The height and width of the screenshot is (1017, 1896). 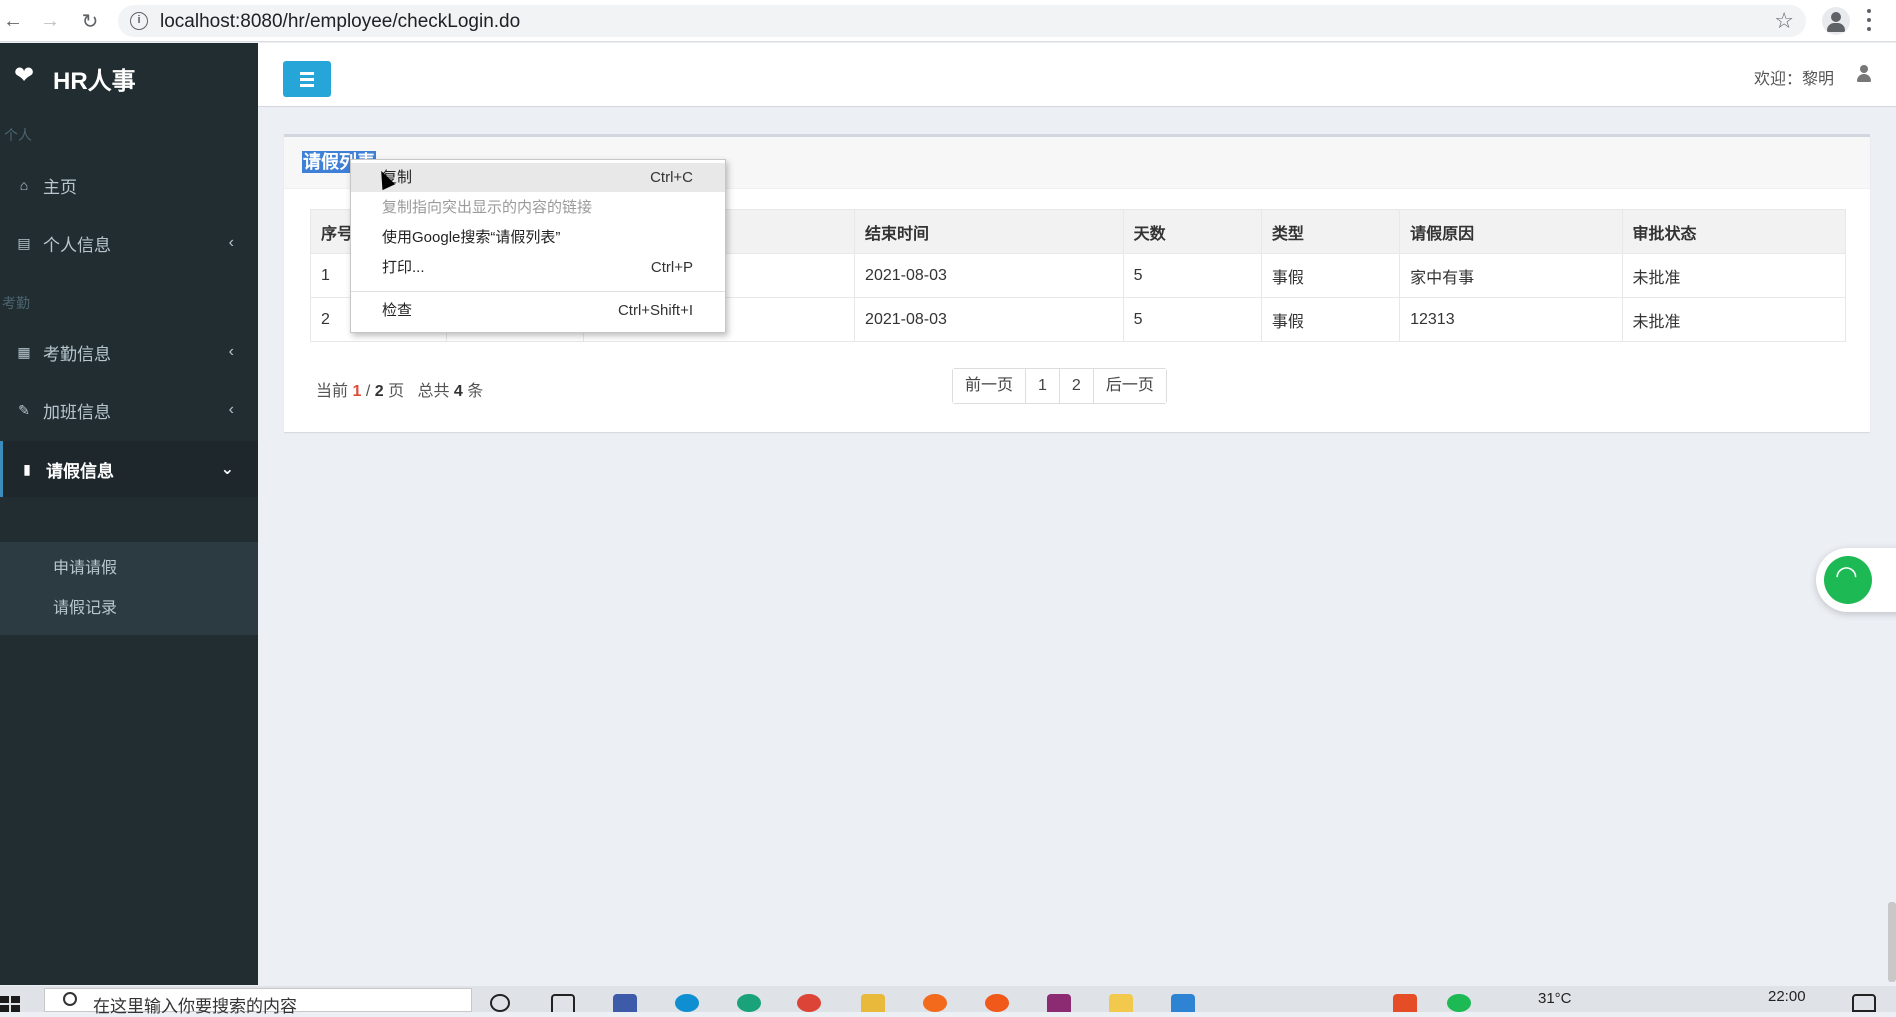 What do you see at coordinates (399, 389) in the screenshot?
I see `pagination-info: 当前 1 / 2 页 总共 4 条` at bounding box center [399, 389].